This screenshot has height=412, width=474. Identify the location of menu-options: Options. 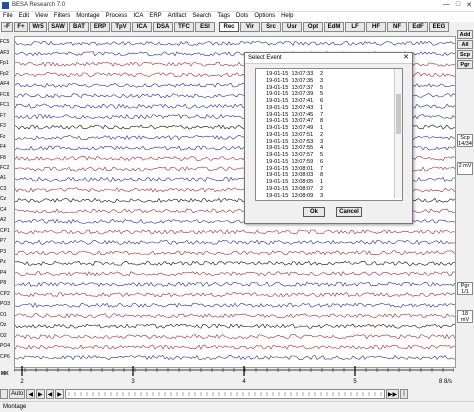
(264, 17).